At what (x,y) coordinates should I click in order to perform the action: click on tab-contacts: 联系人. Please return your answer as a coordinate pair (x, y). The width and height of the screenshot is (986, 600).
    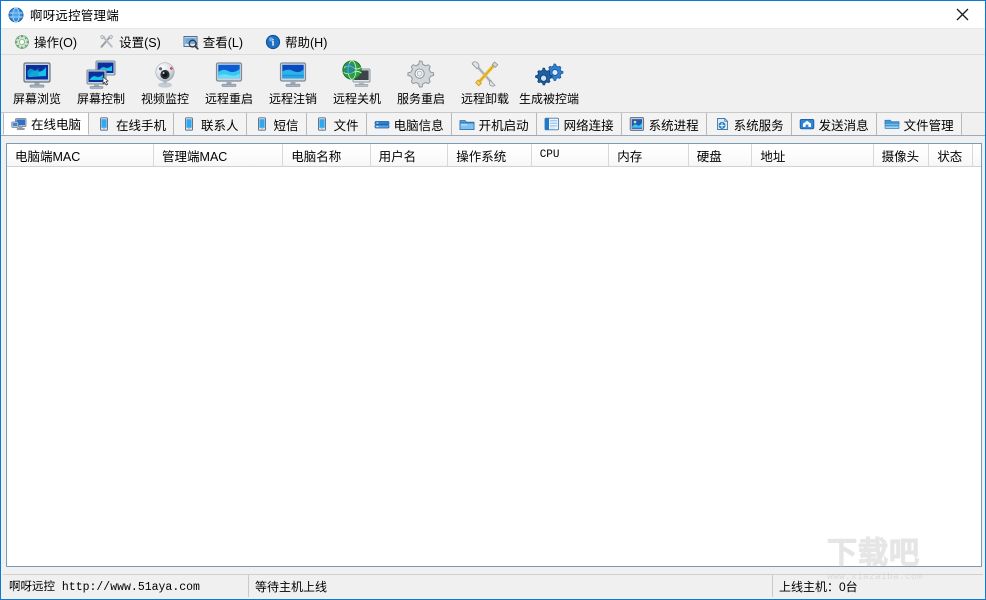
    Looking at the image, I should click on (210, 124).